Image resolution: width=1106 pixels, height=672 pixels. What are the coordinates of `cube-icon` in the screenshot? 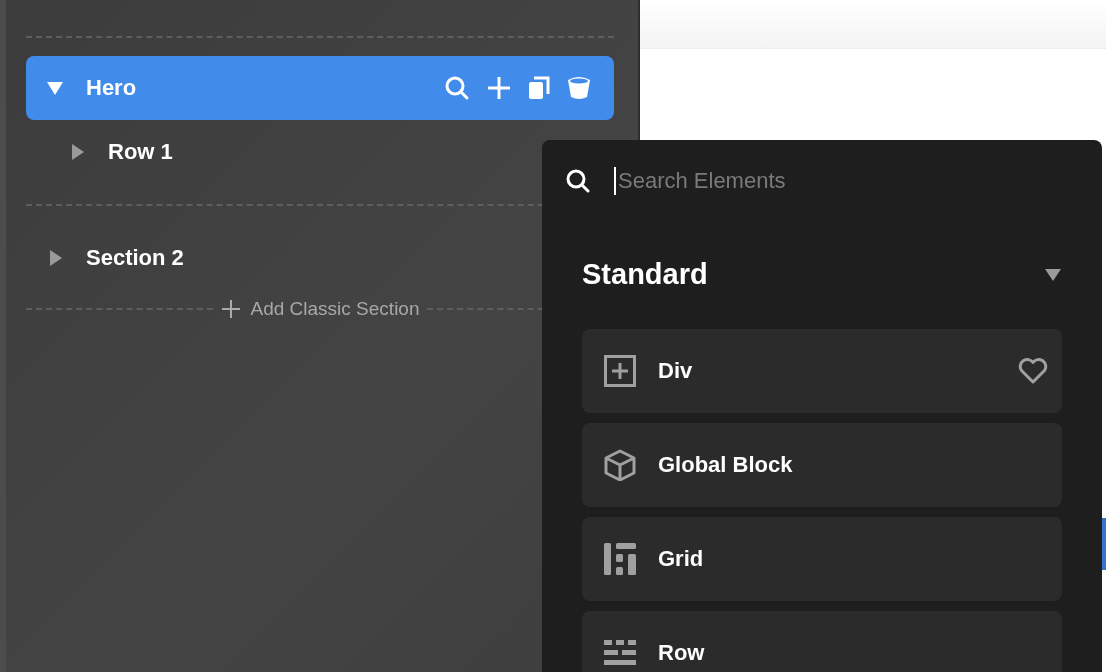 It's located at (620, 465).